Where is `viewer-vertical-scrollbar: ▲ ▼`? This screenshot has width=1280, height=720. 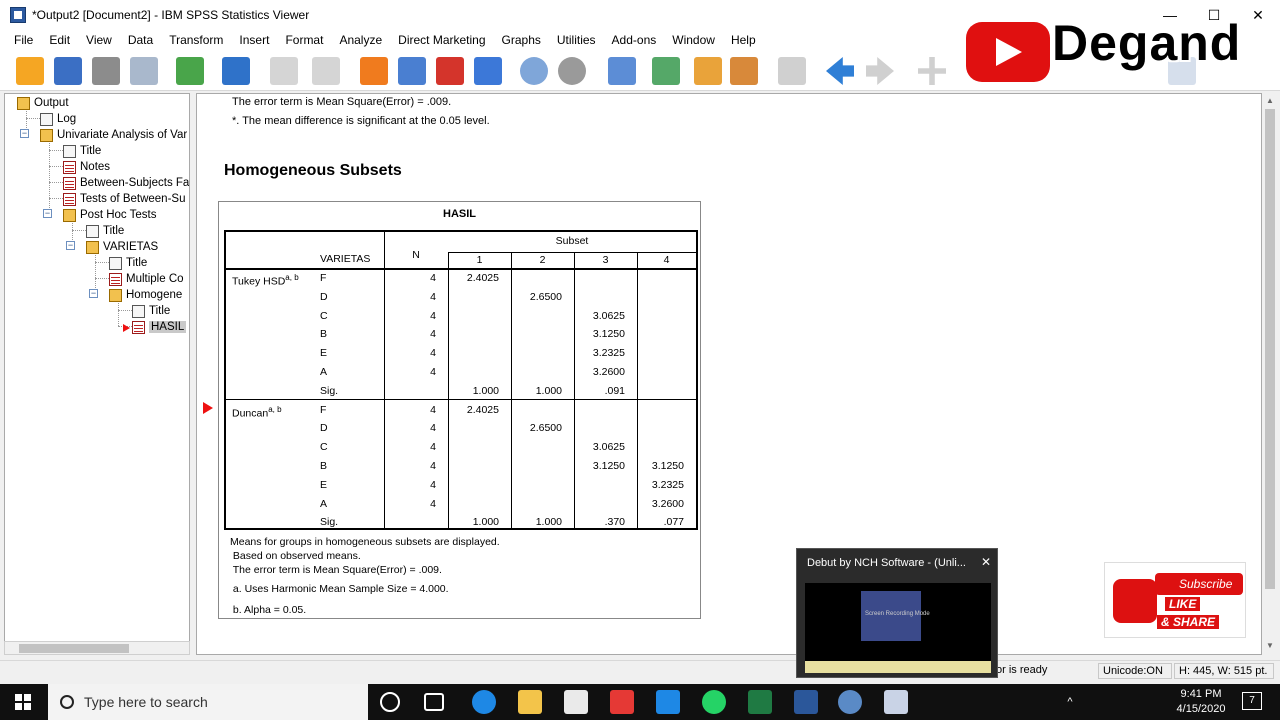 viewer-vertical-scrollbar: ▲ ▼ is located at coordinates (1270, 374).